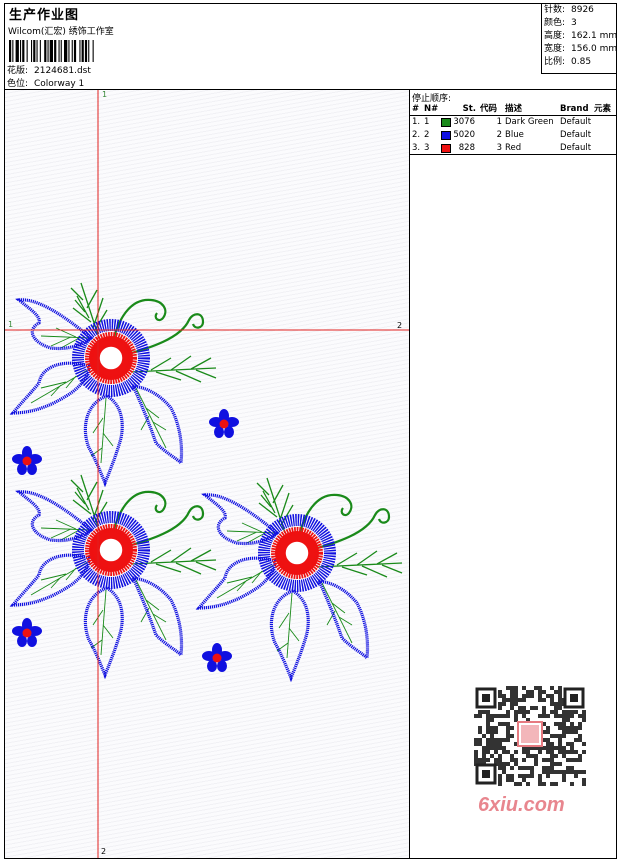  I want to click on table-row: 2. 2 5020 2 Blue Default, so click(502, 135).